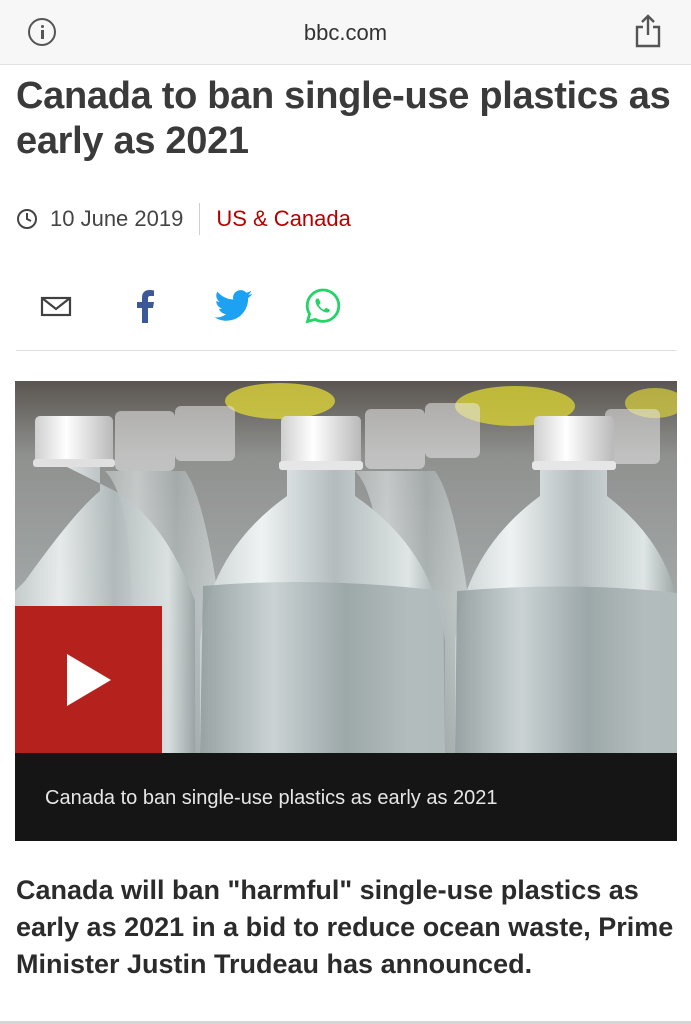 The image size is (691, 1024). Describe the element at coordinates (648, 31) in the screenshot. I see `share-icon` at that location.